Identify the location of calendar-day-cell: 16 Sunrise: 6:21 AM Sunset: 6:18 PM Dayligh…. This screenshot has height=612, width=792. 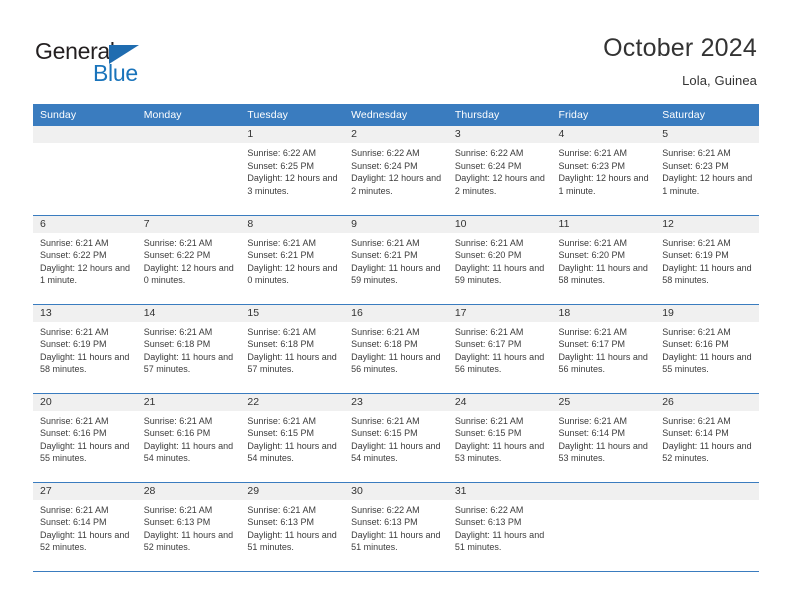
(396, 349).